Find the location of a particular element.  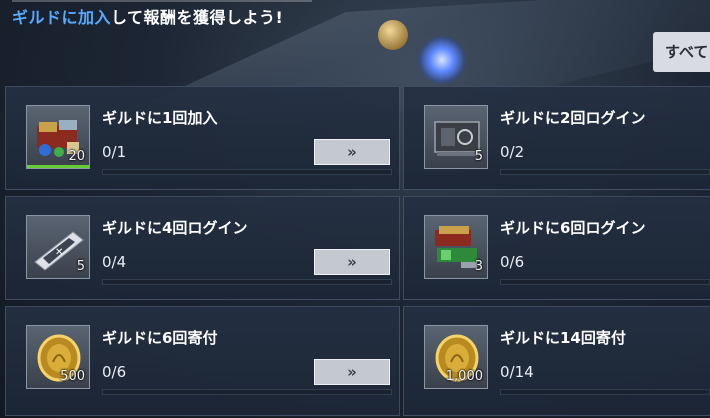

headline-suffix: して報酬を獲得しよう! is located at coordinates (197, 17).